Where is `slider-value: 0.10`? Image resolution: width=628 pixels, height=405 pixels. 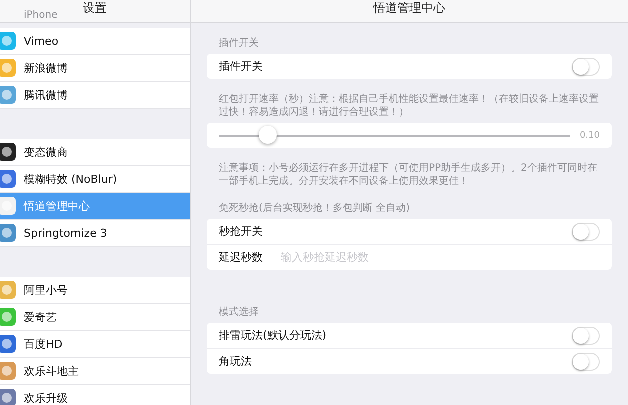
slider-value: 0.10 is located at coordinates (590, 135).